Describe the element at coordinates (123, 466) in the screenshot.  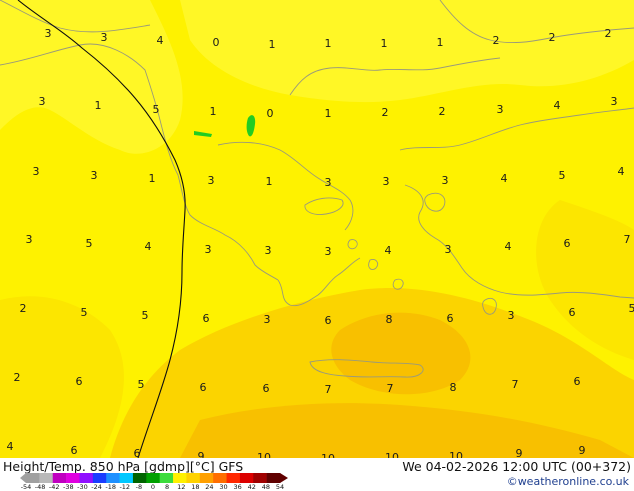
I see `map-title: Height/Temp. 850 hPa [gdmp][°C] GFS` at that location.